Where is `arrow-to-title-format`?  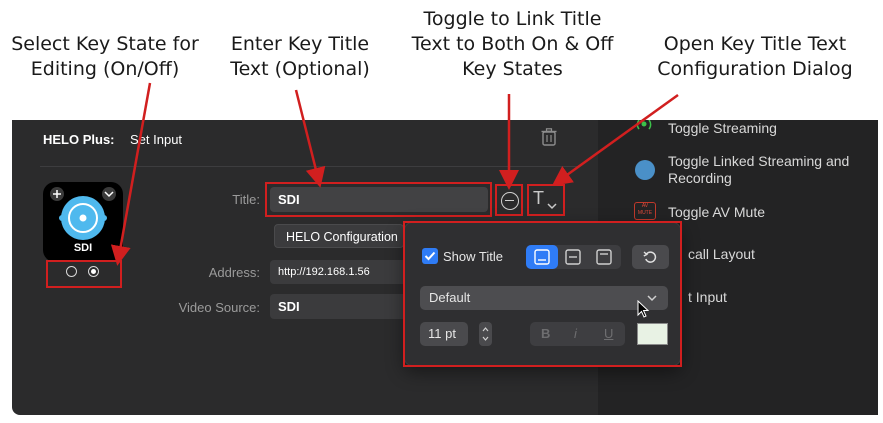
arrow-to-title-format is located at coordinates (615, 139).